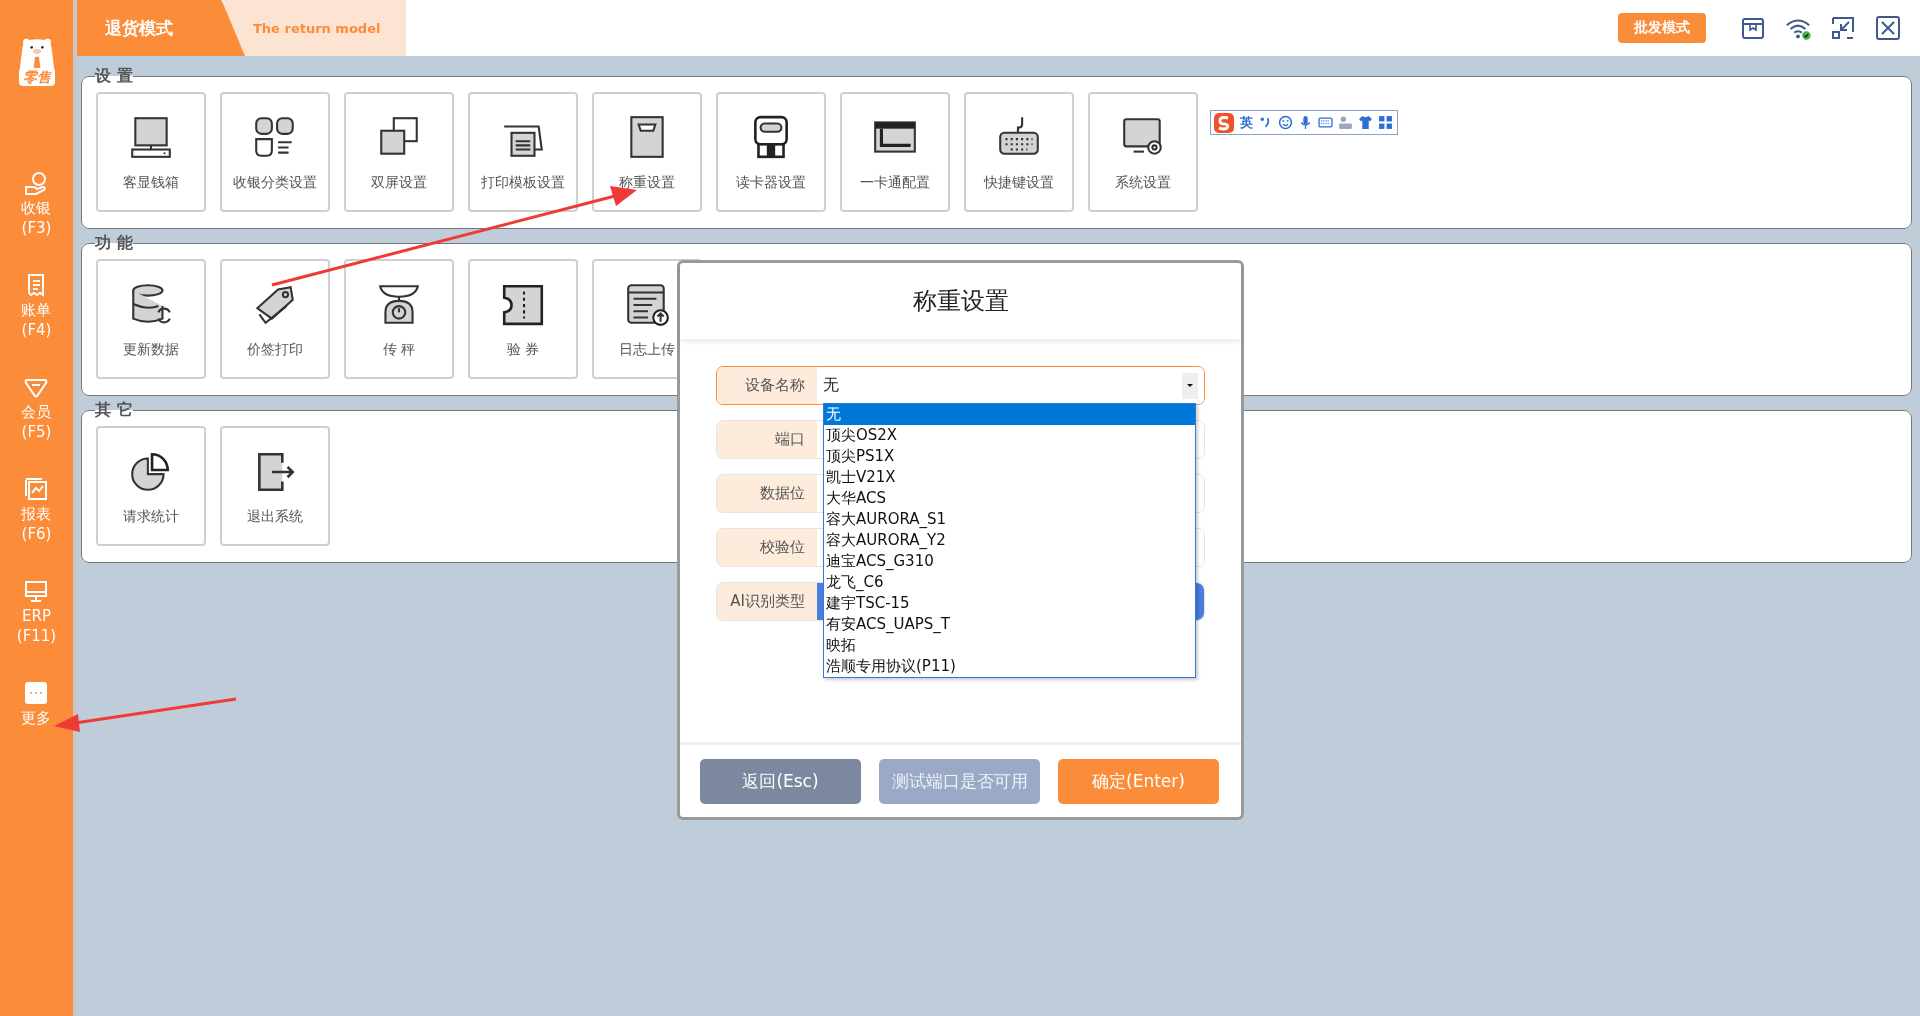 This screenshot has width=1920, height=1016. What do you see at coordinates (1365, 122) in the screenshot?
I see `shirt-icon` at bounding box center [1365, 122].